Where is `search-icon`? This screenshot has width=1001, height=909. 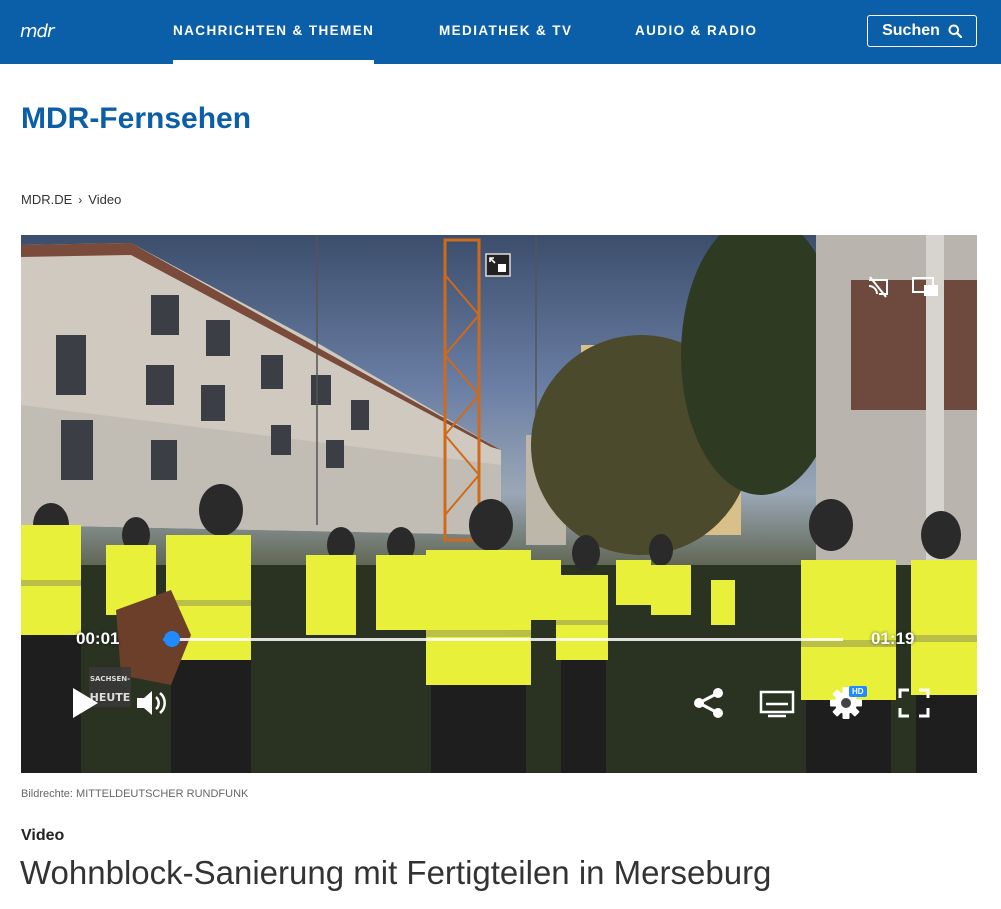 search-icon is located at coordinates (955, 31).